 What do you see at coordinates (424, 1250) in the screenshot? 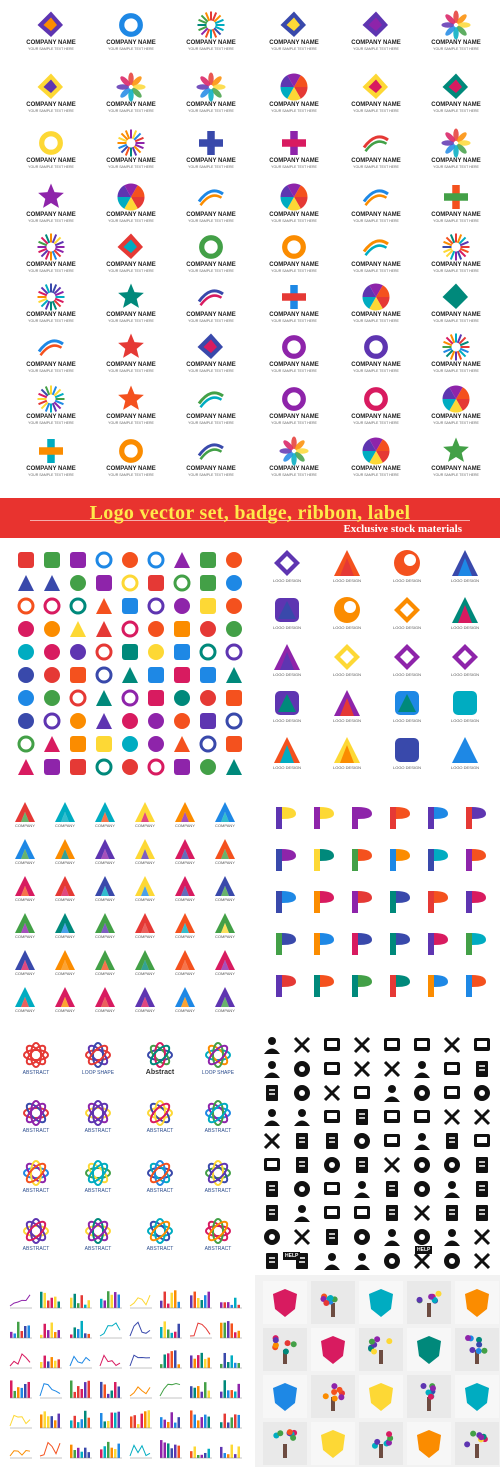
I see `help-badge: HELP` at bounding box center [424, 1250].